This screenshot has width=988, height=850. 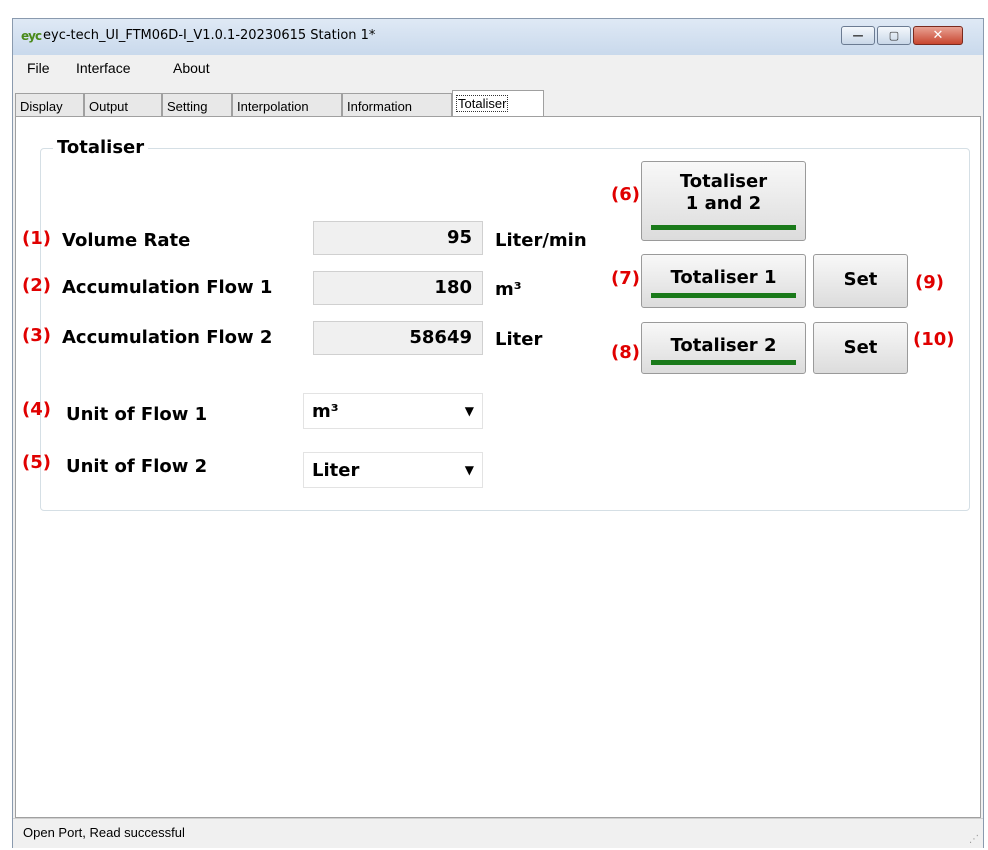 I want to click on annotation-9: (9), so click(x=929, y=282).